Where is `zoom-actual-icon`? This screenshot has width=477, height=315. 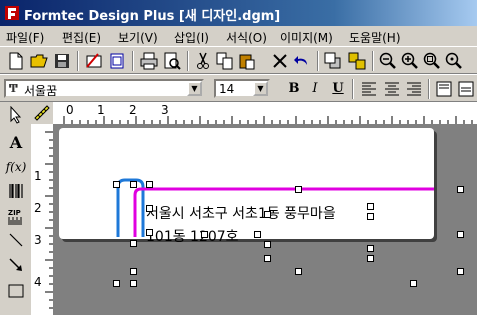 zoom-actual-icon is located at coordinates (454, 61).